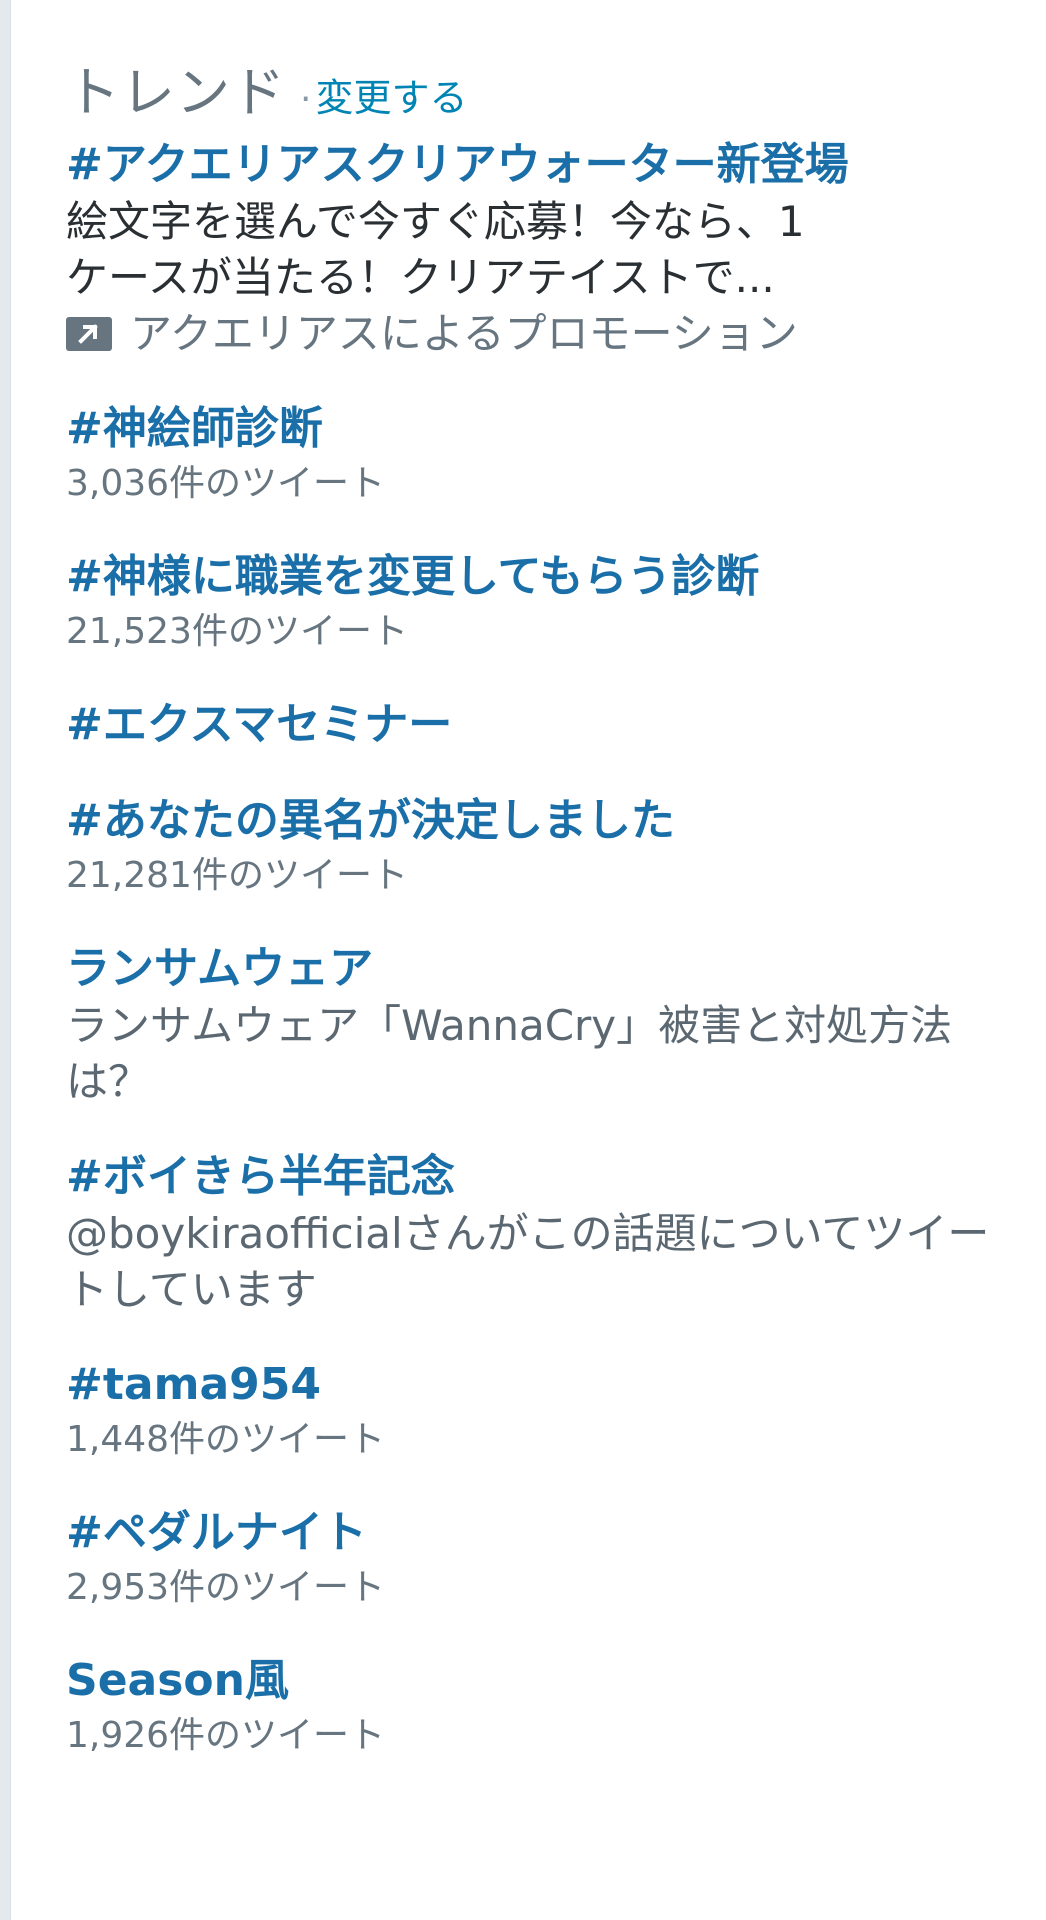 Image resolution: width=1046 pixels, height=1920 pixels. What do you see at coordinates (536, 1681) in the screenshot?
I see `trend-name: Season風` at bounding box center [536, 1681].